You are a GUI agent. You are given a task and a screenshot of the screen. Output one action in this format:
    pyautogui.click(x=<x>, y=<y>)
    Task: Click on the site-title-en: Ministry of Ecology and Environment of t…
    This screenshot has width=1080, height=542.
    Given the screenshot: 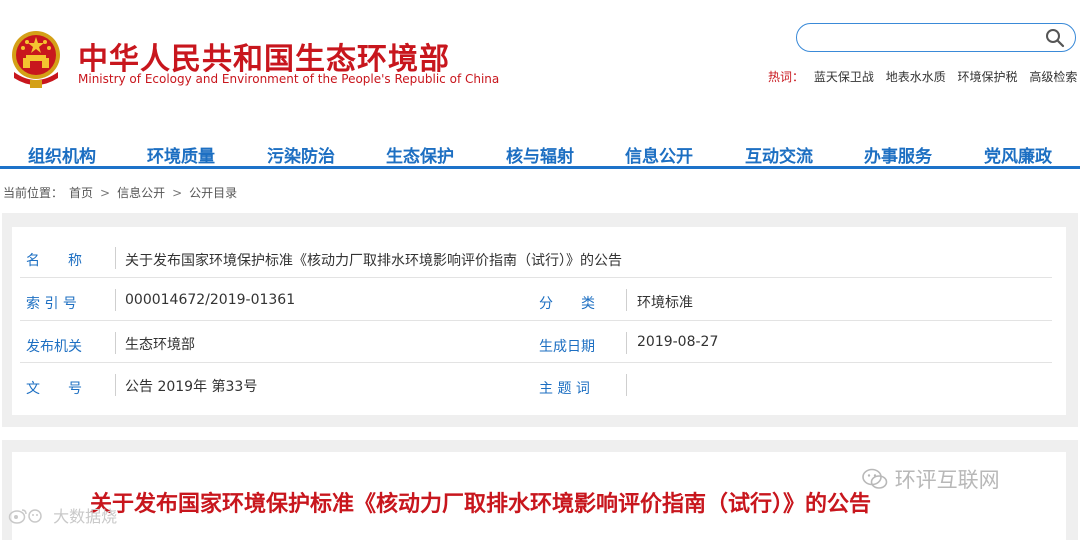 What is the action you would take?
    pyautogui.click(x=289, y=79)
    